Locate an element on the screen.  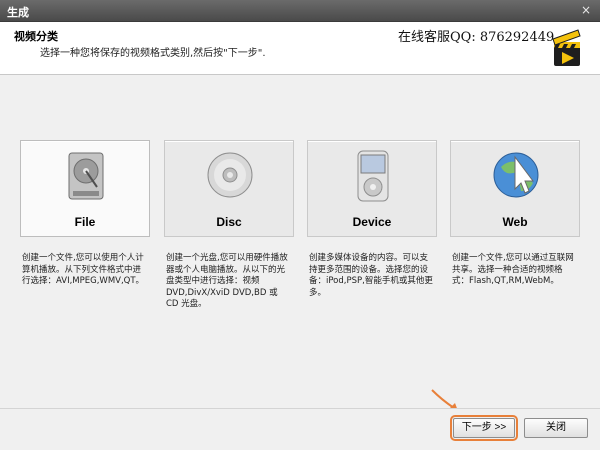
card-web-label: Web is located at coordinates (515, 222).